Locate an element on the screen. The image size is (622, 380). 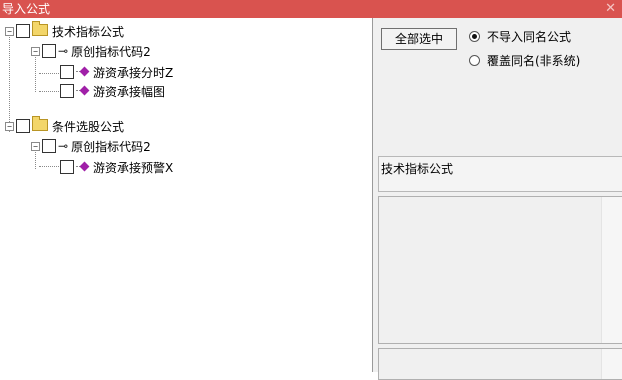
tree-leaf-row: 游资承接分时Z is located at coordinates (116, 72).